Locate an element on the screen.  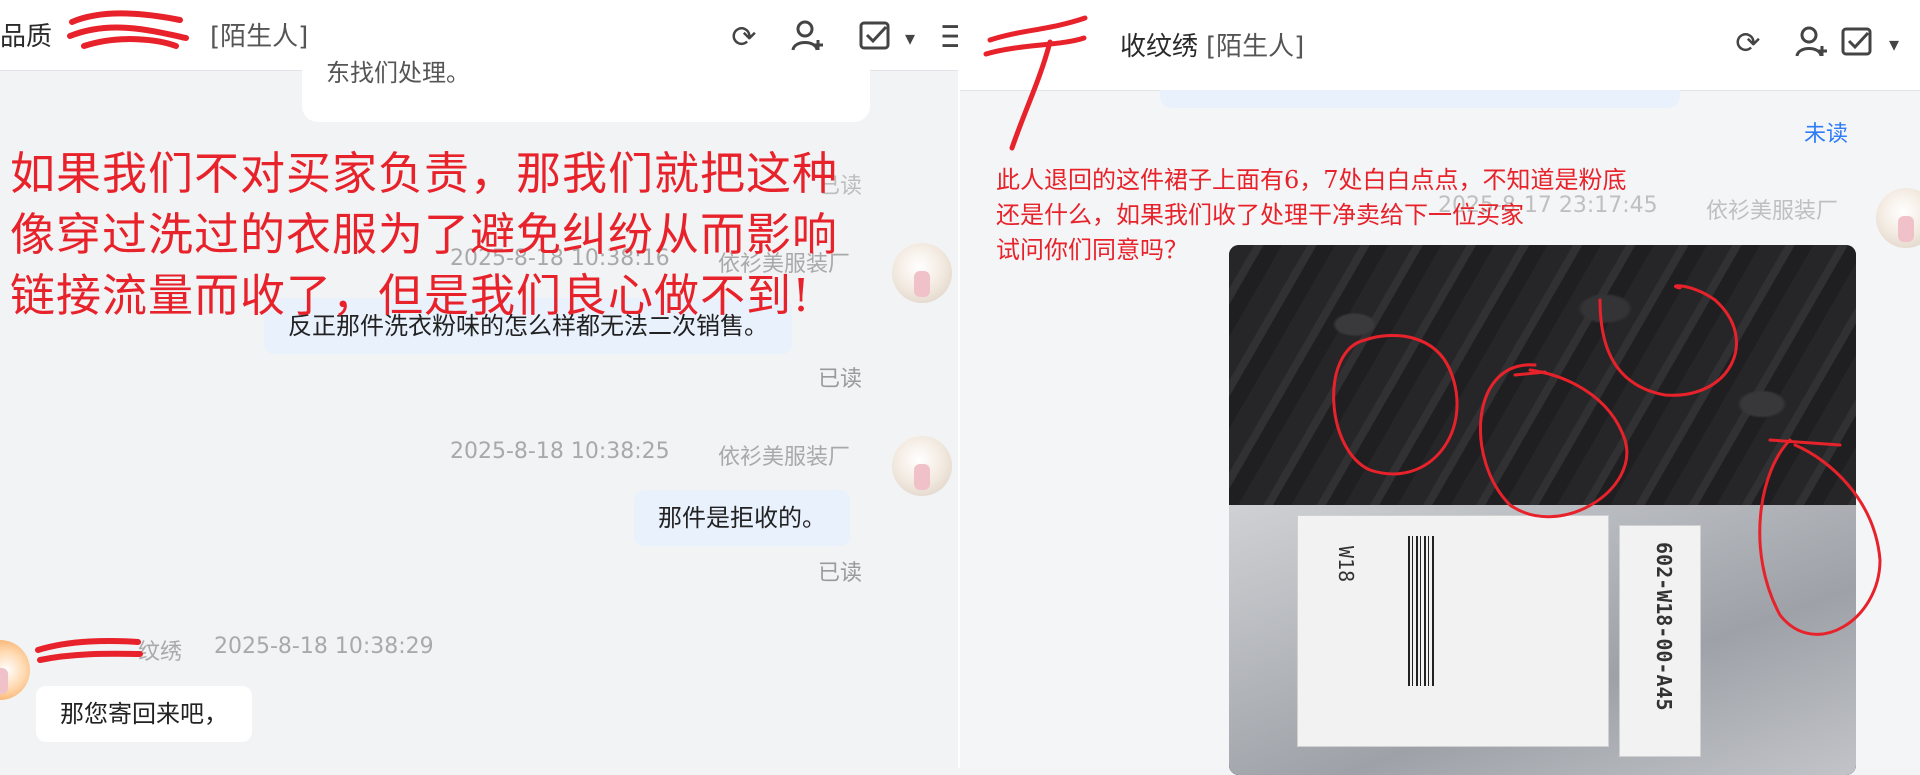
menu-icon: ☰ is located at coordinates (949, 38).